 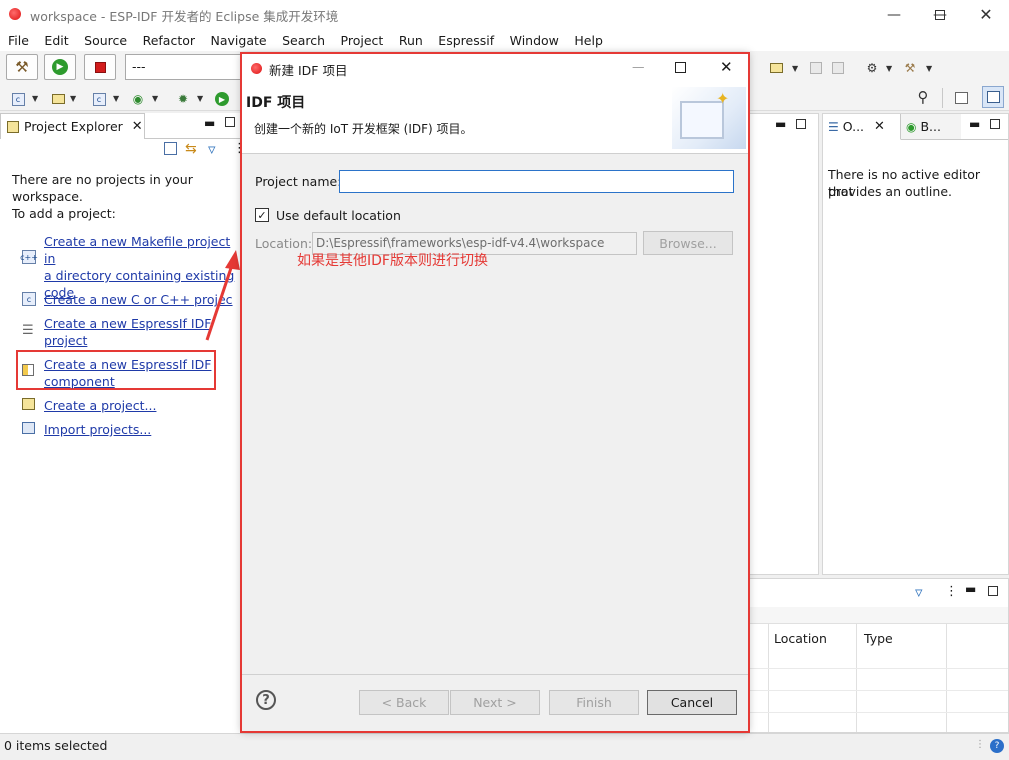 What do you see at coordinates (984, 139) in the screenshot?
I see `tab-divider` at bounding box center [984, 139].